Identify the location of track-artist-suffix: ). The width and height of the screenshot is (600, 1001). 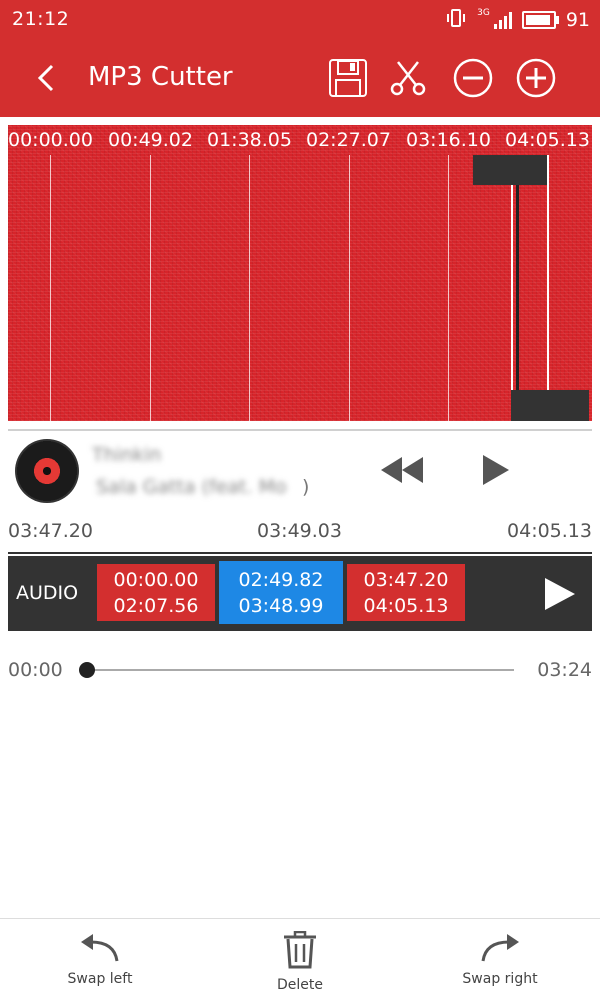
(306, 487).